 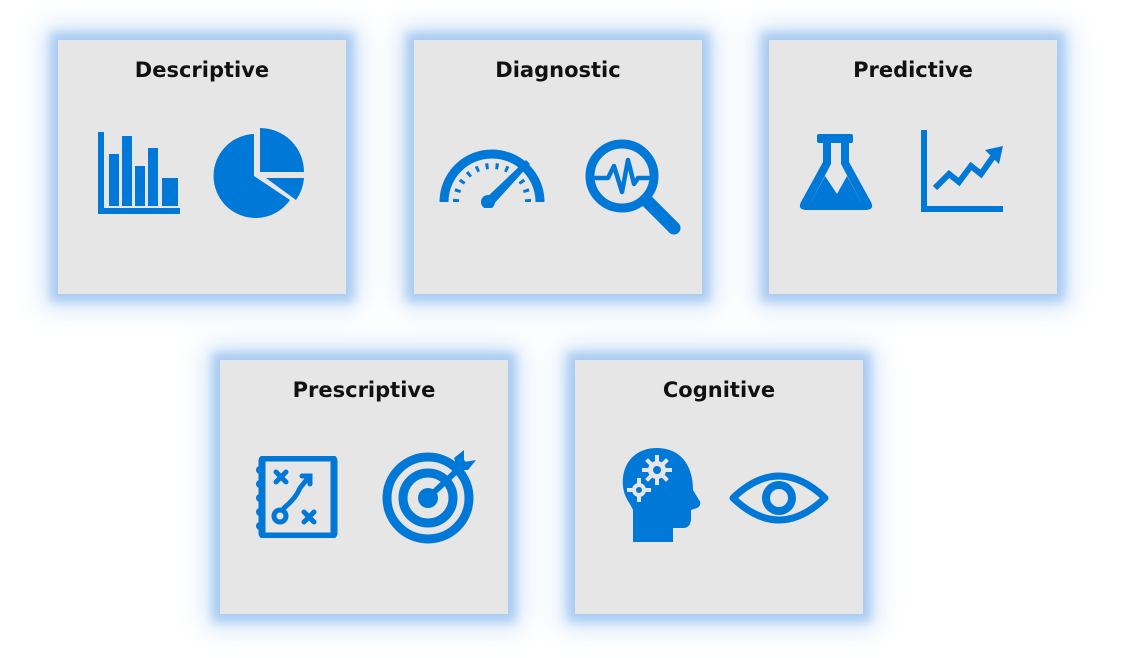 I want to click on card-descriptive: Descriptive, so click(x=202, y=167).